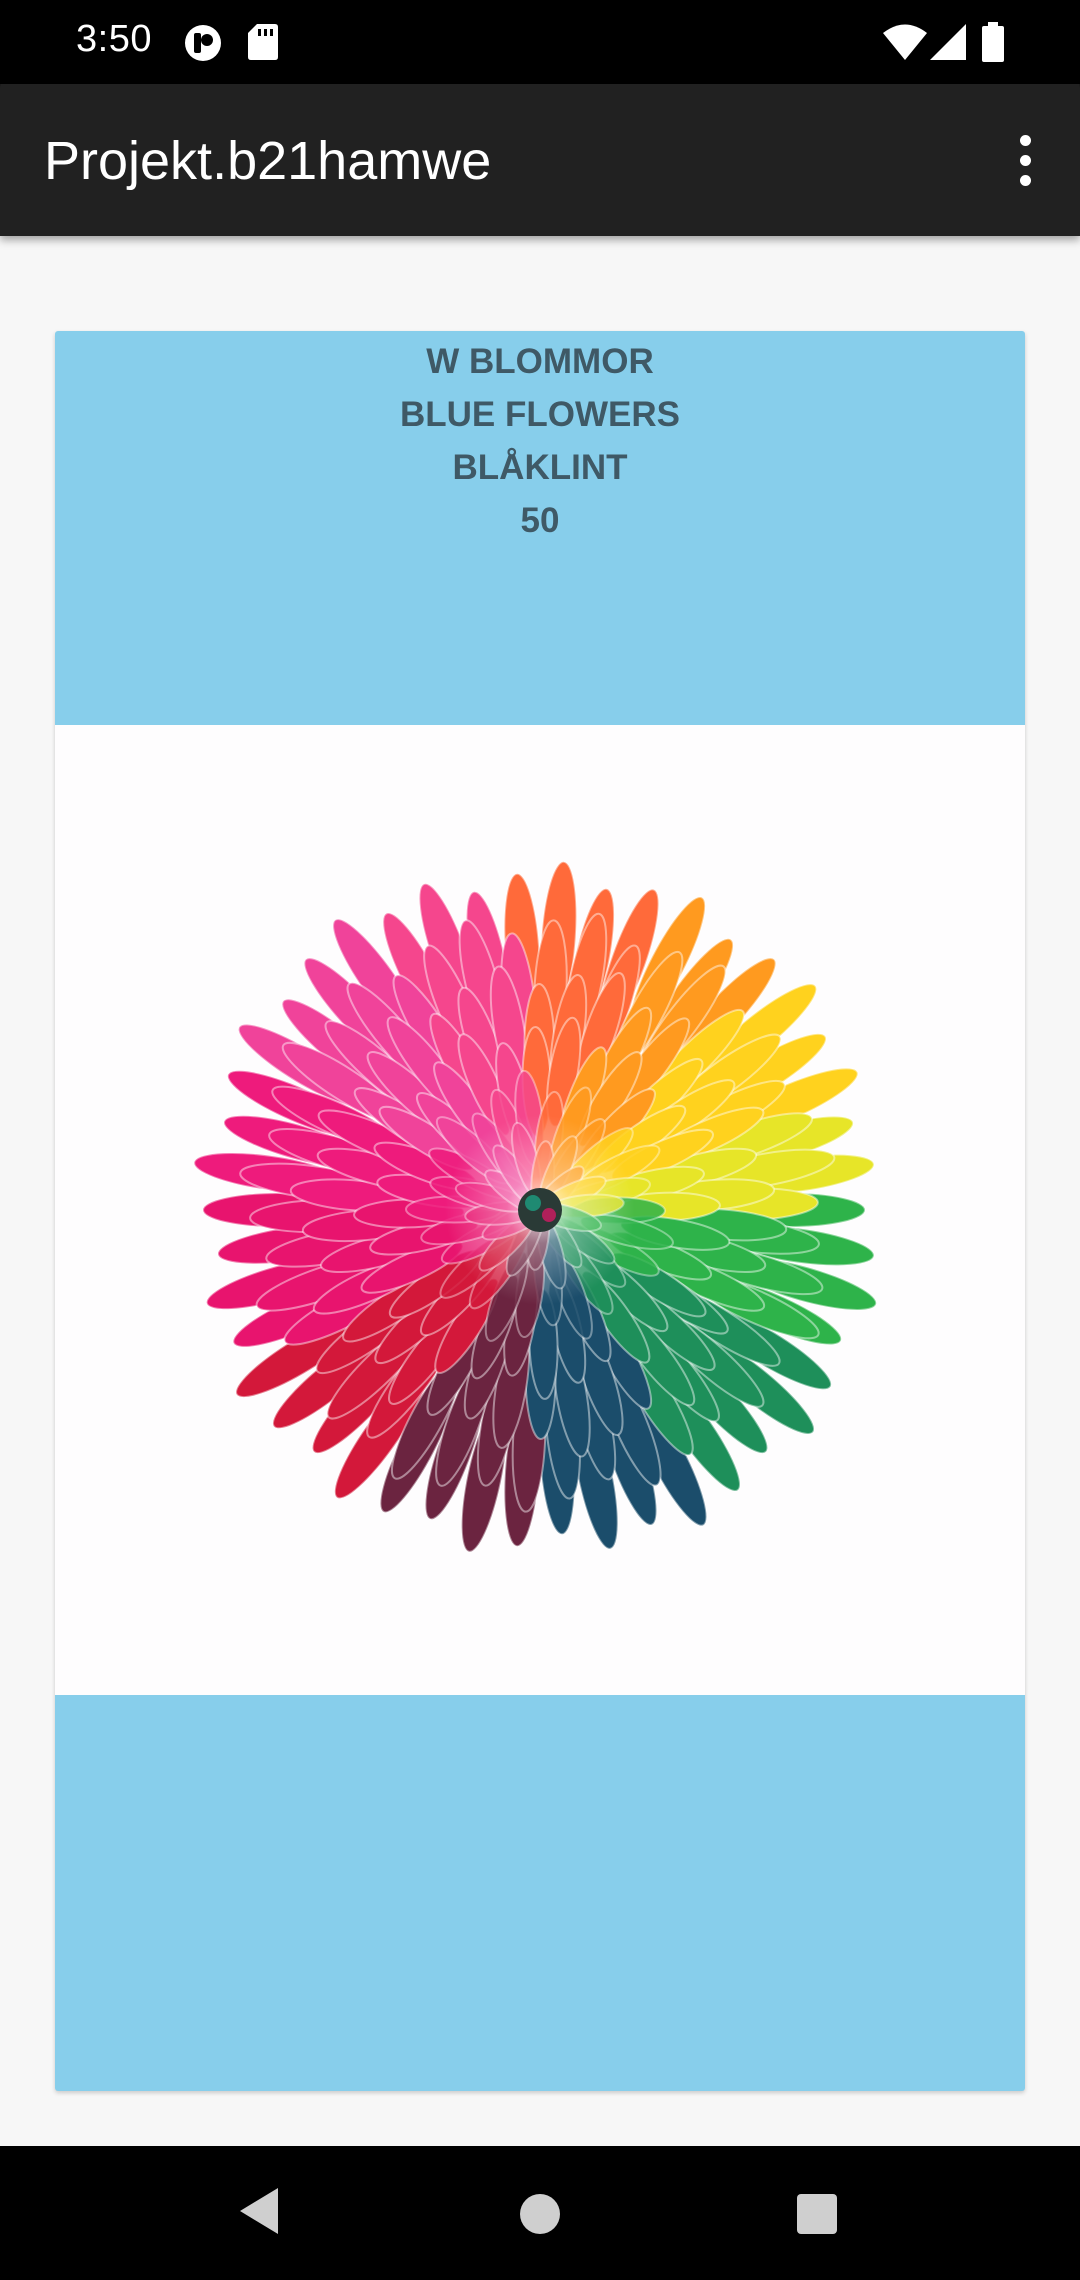 This screenshot has width=1080, height=2280. Describe the element at coordinates (993, 44) in the screenshot. I see `battery-icon` at that location.